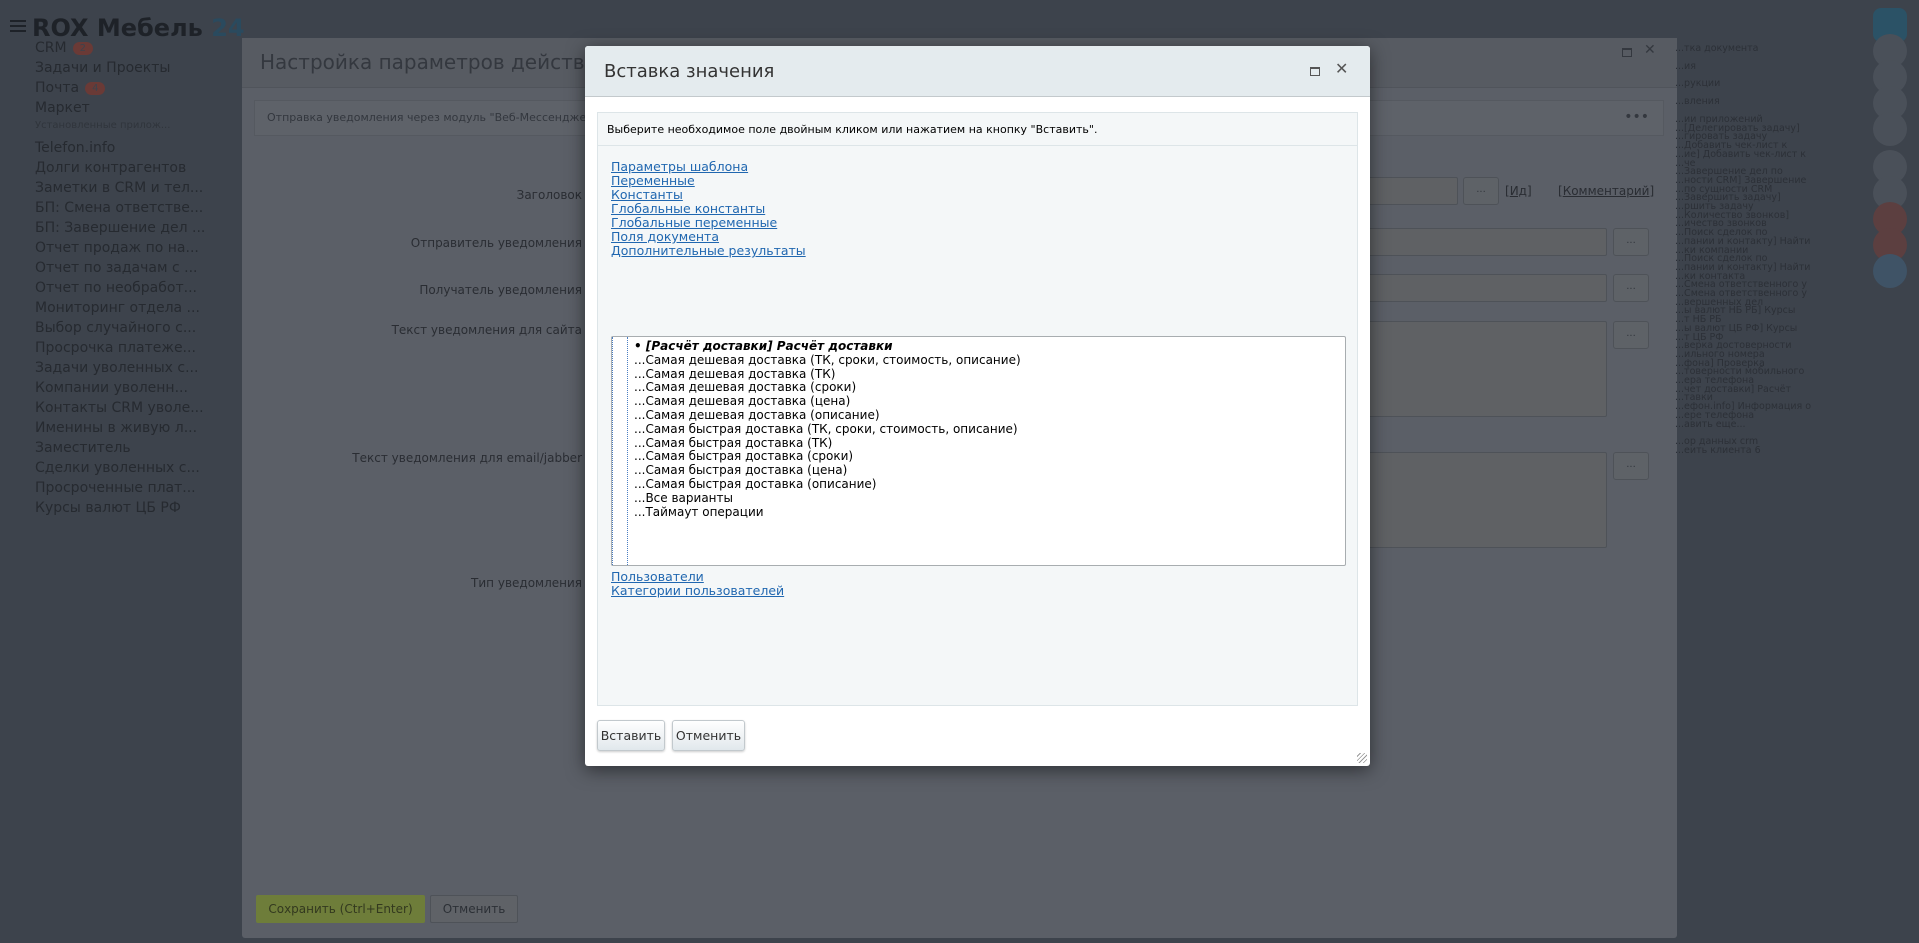  Describe the element at coordinates (95, 88) in the screenshot. I see `counter-badge: 4` at that location.